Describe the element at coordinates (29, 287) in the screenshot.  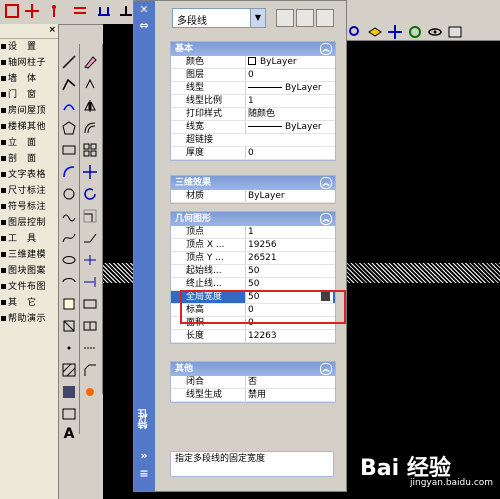
I see `menu-item: 文件布图` at that location.